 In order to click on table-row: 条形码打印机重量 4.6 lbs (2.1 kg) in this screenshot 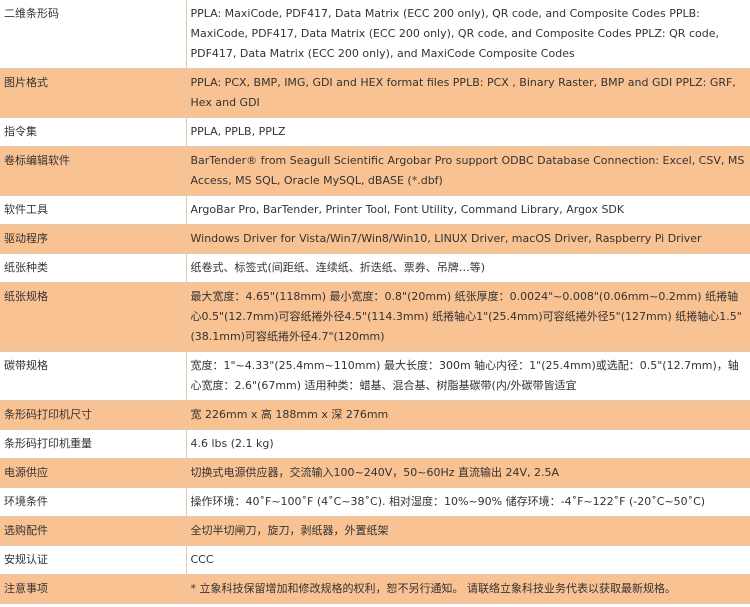, I will do `click(375, 444)`.